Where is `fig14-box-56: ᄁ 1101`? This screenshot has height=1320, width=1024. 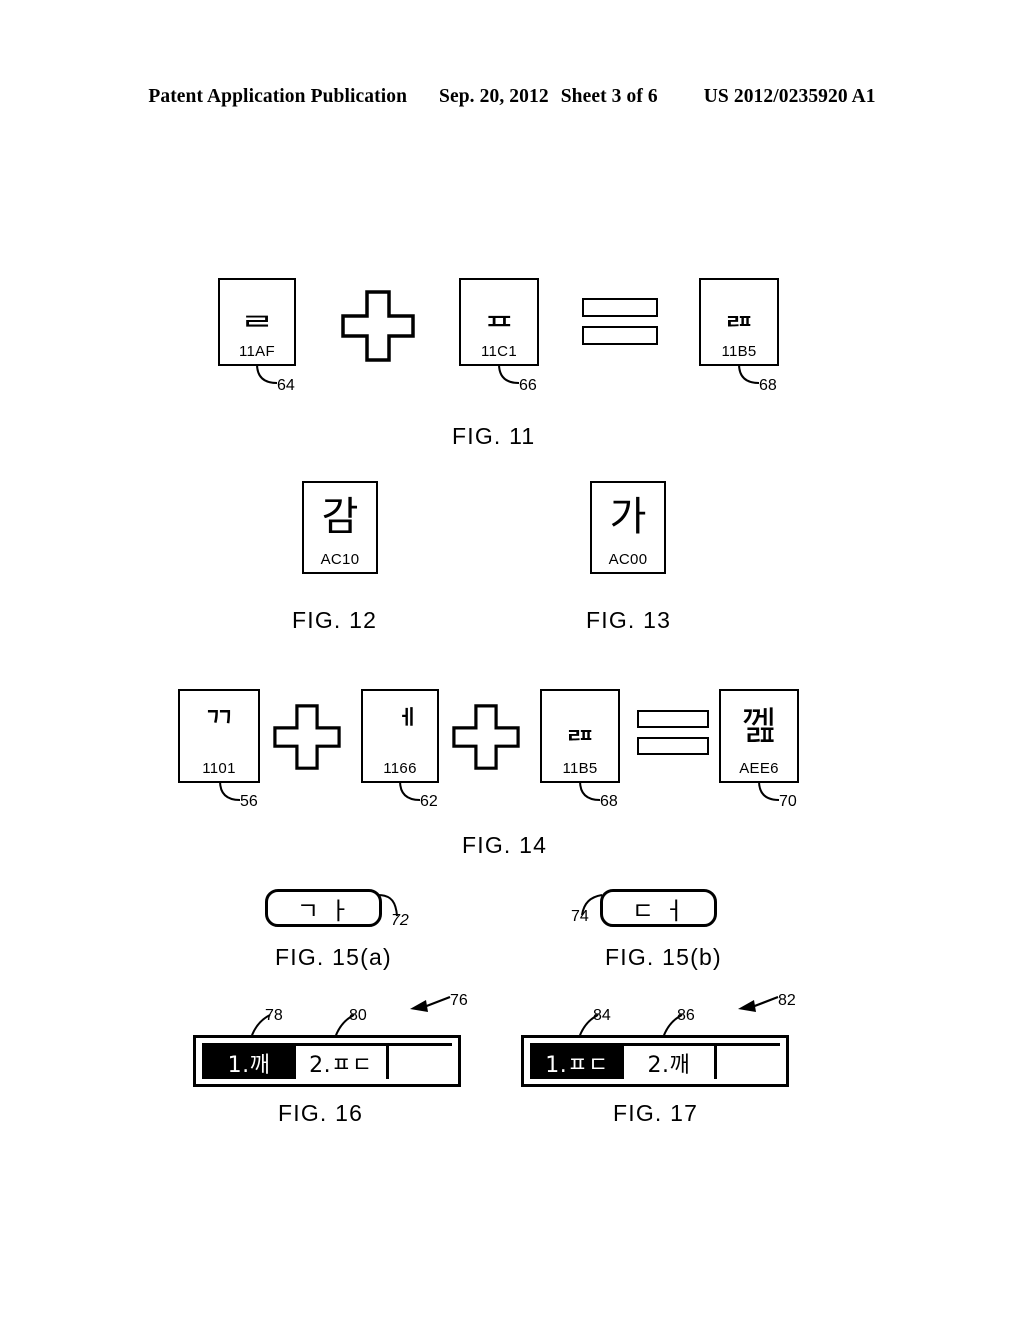
fig14-box-56: ᄁ 1101 is located at coordinates (219, 736).